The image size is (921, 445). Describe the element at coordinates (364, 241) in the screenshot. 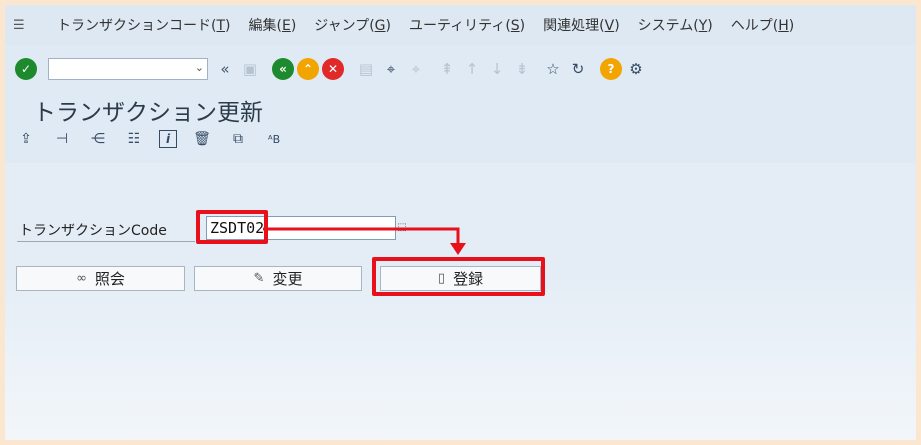

I see `guide-arrow` at that location.